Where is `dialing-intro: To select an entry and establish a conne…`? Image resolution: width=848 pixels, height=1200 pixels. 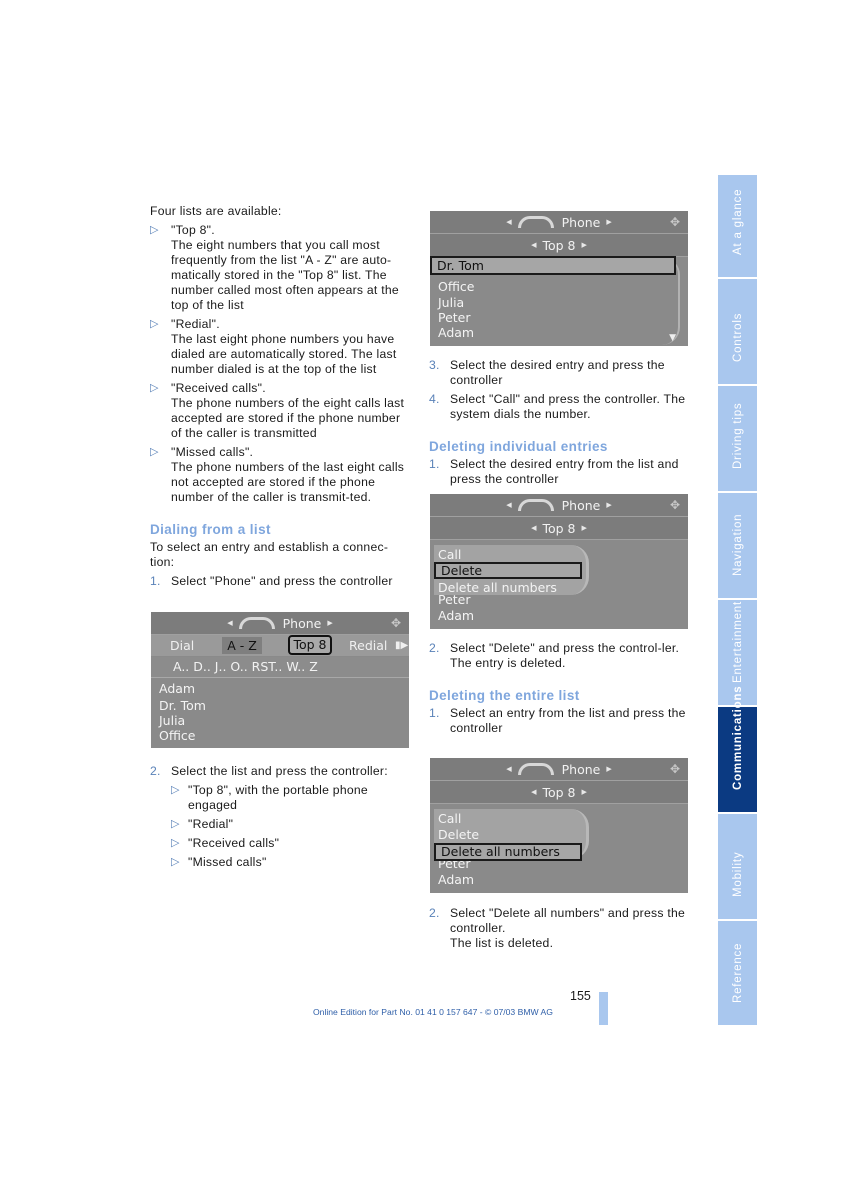 dialing-intro: To select an entry and establish a conne… is located at coordinates (269, 554).